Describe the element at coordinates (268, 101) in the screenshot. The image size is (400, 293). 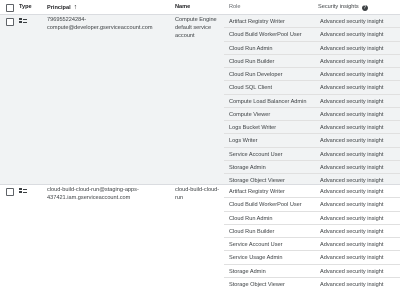
I see `role-name: Compute Load Balancer Admin` at that location.